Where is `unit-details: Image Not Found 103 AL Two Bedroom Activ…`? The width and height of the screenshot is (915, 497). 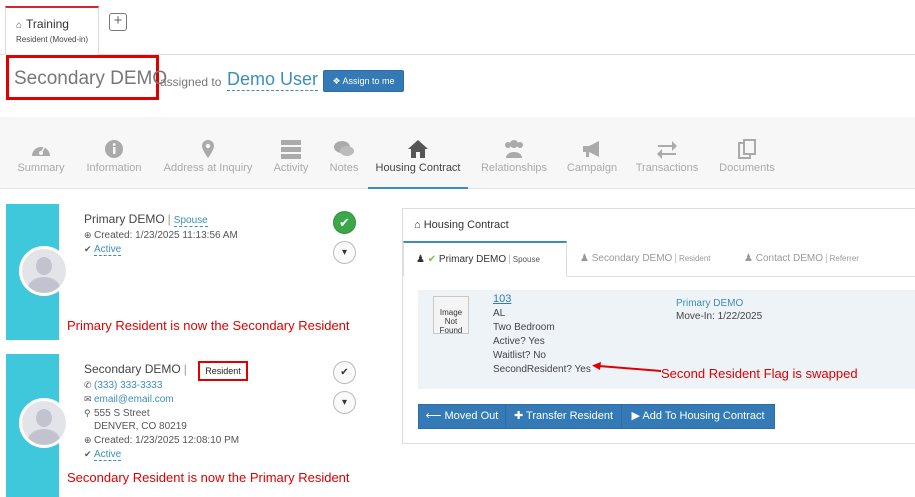
unit-details: Image Not Found 103 AL Two Bedroom Activ… is located at coordinates (666, 339).